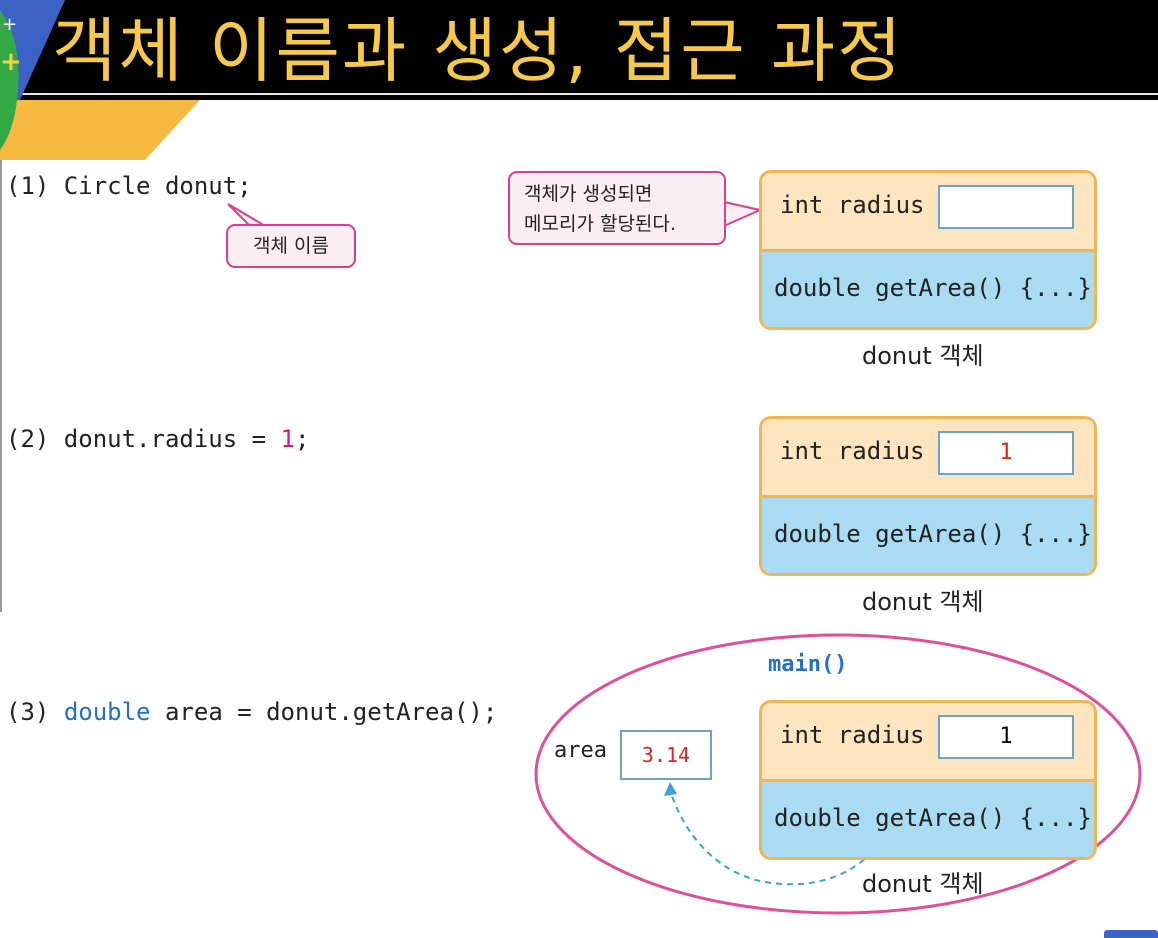 This screenshot has height=938, width=1158. I want to click on page-corner-marker, so click(1131, 934).